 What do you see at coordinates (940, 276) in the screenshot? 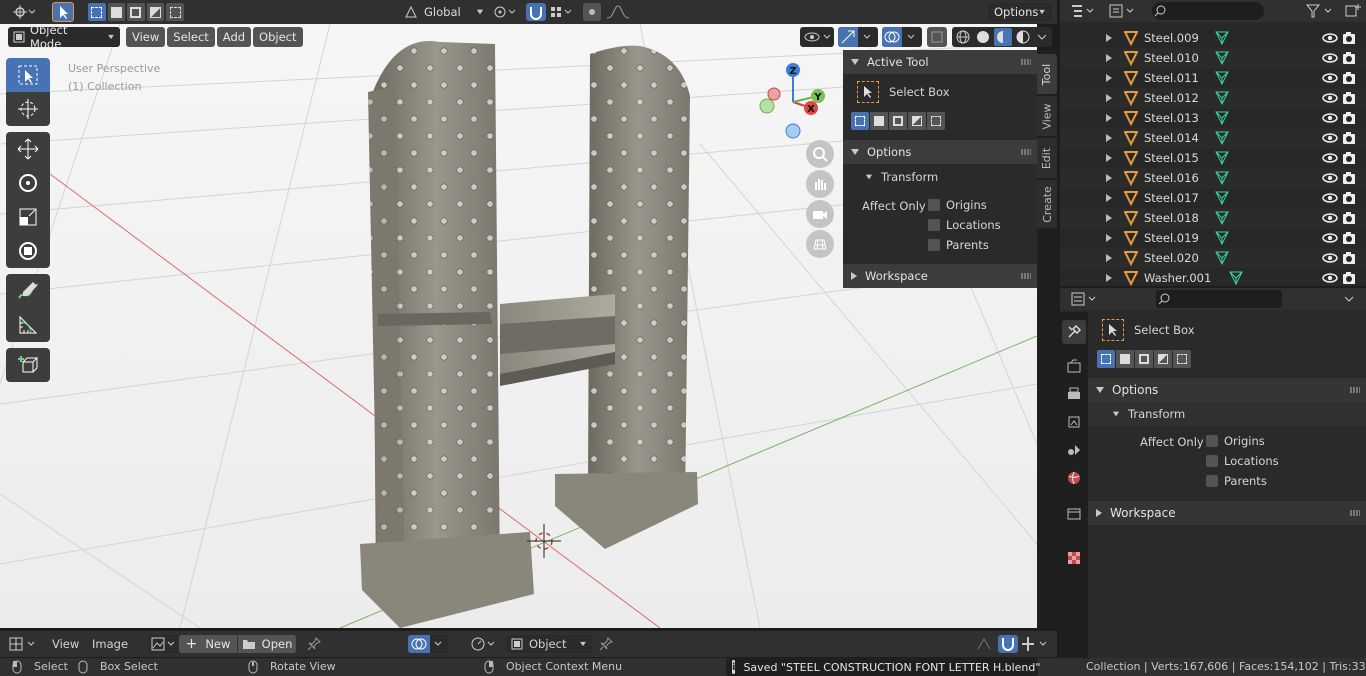
I see `workspace-header: Workspace` at bounding box center [940, 276].